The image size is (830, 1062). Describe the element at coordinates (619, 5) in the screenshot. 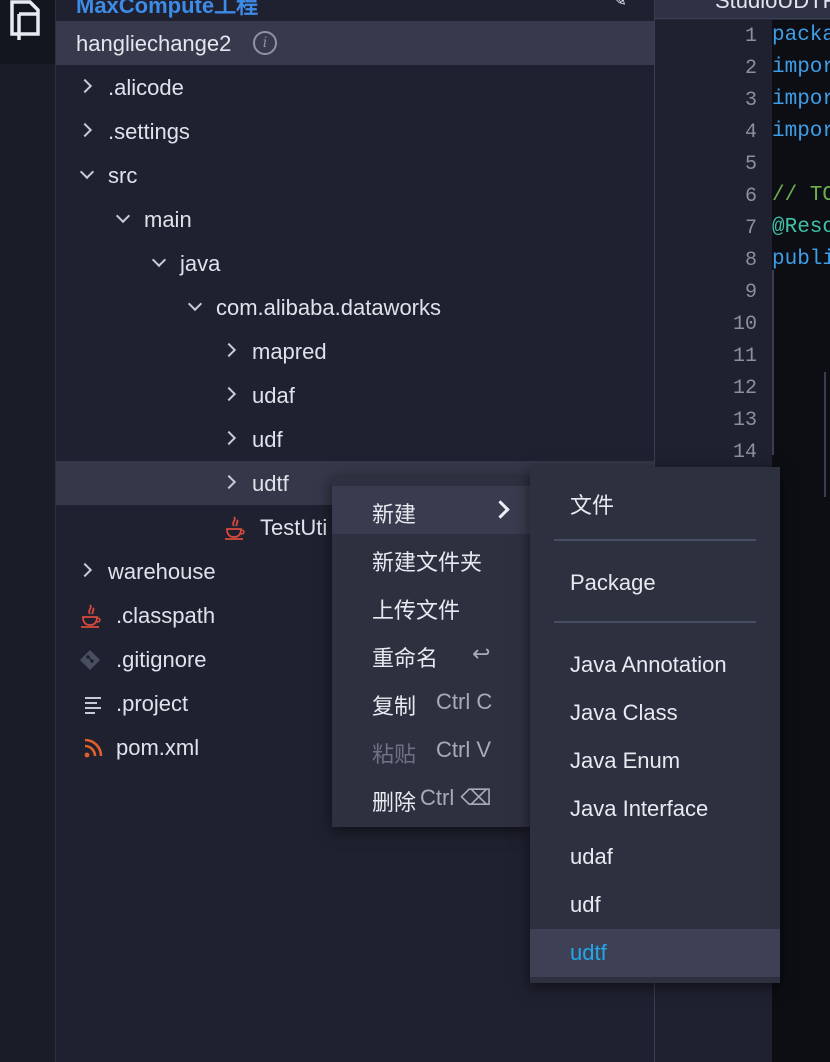

I see `pin-icon: ✎` at that location.